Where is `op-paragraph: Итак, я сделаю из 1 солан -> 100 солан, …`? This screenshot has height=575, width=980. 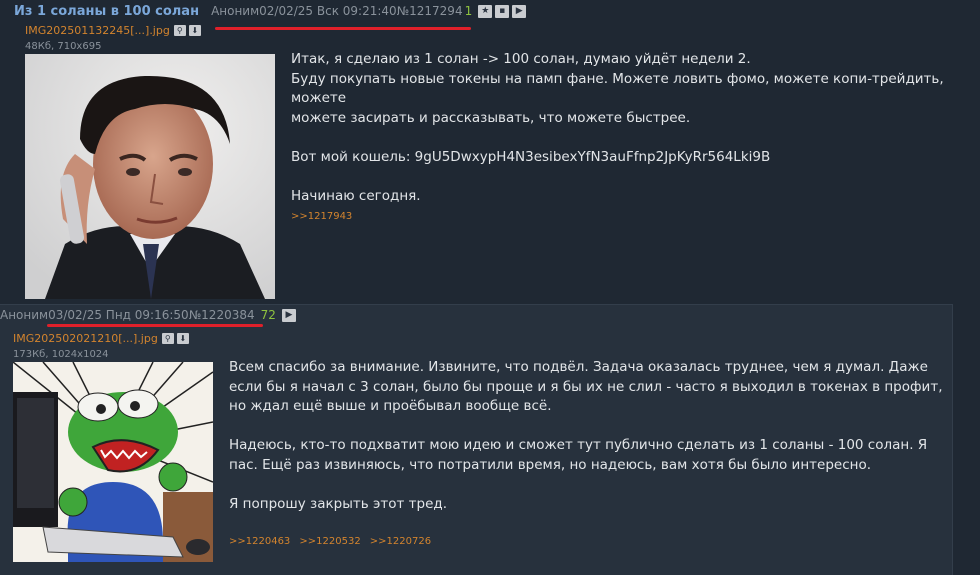 op-paragraph: Итак, я сделаю из 1 солан -> 100 солан, … is located at coordinates (617, 88).